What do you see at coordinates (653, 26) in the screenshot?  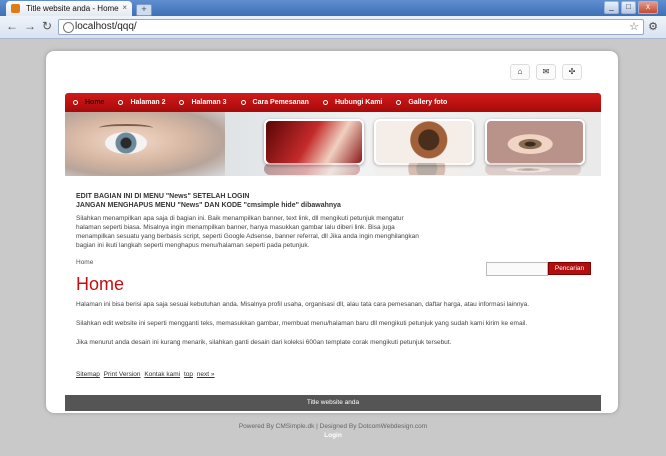 I see `wrench-icon: ⚙` at bounding box center [653, 26].